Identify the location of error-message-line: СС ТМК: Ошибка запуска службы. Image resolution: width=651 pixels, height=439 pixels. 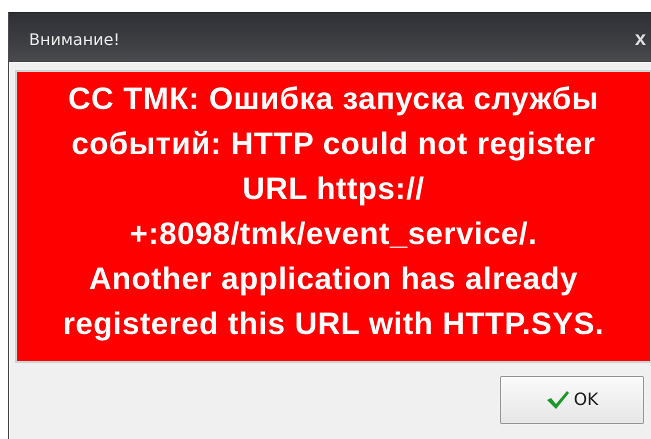
(333, 99).